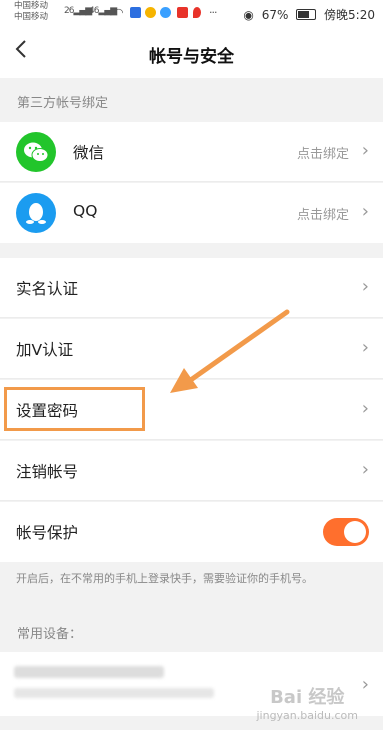  I want to click on wechat-label: 微信, so click(89, 153).